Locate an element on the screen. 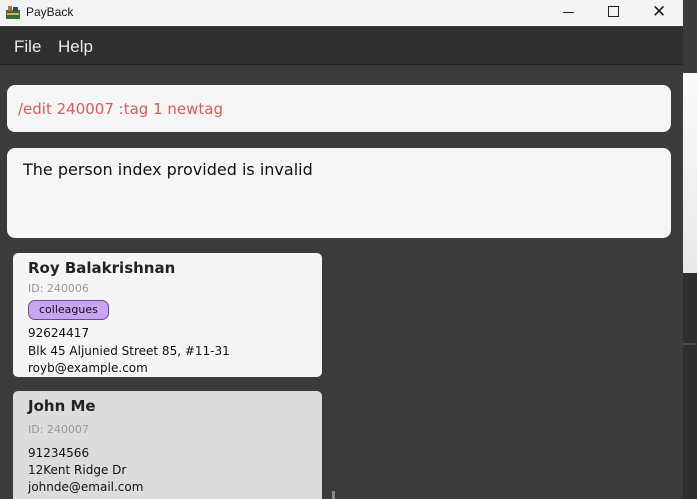 This screenshot has height=499, width=697. person-phone: 91234566 is located at coordinates (59, 453).